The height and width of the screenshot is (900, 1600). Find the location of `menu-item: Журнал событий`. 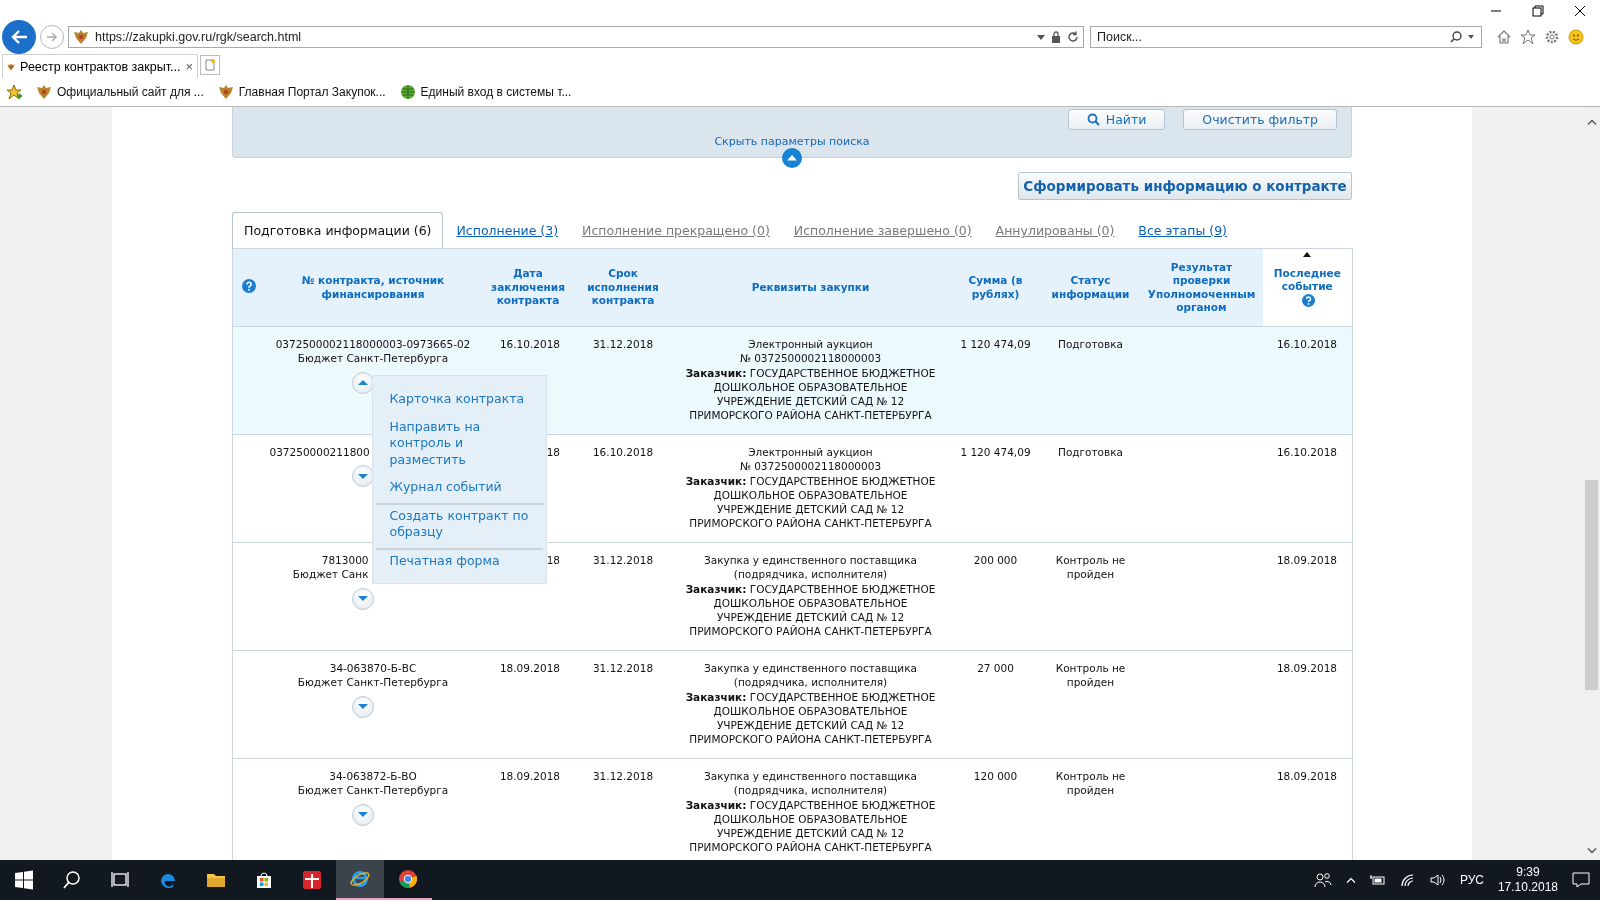

menu-item: Журнал событий is located at coordinates (459, 488).